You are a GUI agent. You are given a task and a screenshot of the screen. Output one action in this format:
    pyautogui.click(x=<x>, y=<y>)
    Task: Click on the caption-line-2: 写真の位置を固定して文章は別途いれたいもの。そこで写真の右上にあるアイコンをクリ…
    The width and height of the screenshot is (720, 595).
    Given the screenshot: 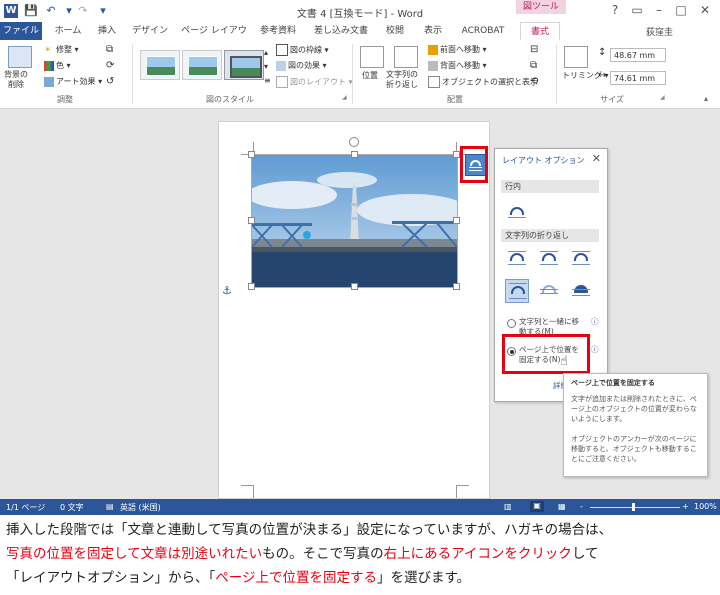 What is the action you would take?
    pyautogui.click(x=362, y=554)
    